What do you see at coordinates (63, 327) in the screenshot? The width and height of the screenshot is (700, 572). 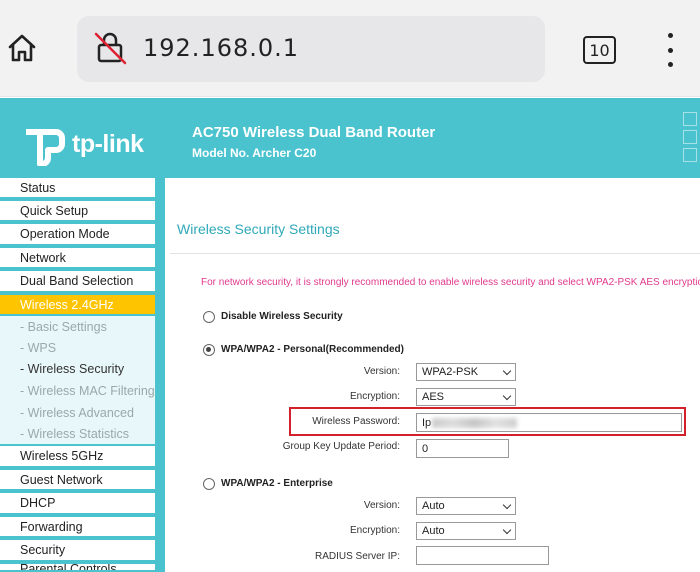 I see `submenu-basic-settings: - Basic Settings` at bounding box center [63, 327].